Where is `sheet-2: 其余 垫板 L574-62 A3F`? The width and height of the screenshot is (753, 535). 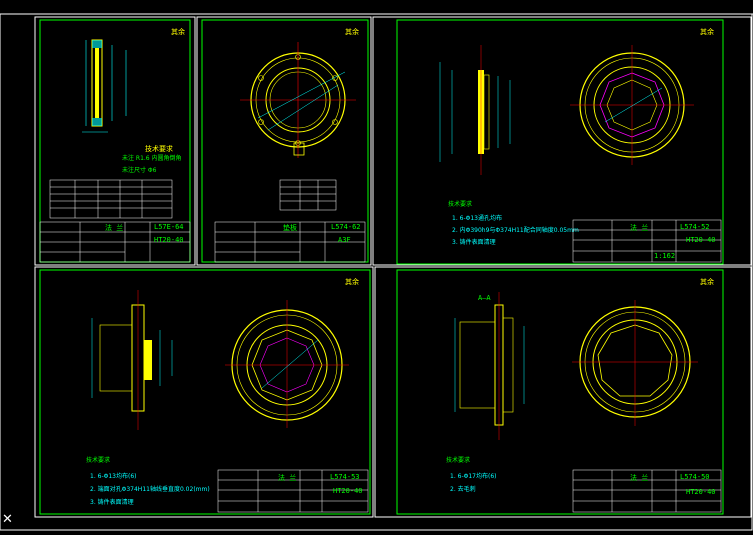
sheet-2: 其余 垫板 L574-62 A3F is located at coordinates (284, 141).